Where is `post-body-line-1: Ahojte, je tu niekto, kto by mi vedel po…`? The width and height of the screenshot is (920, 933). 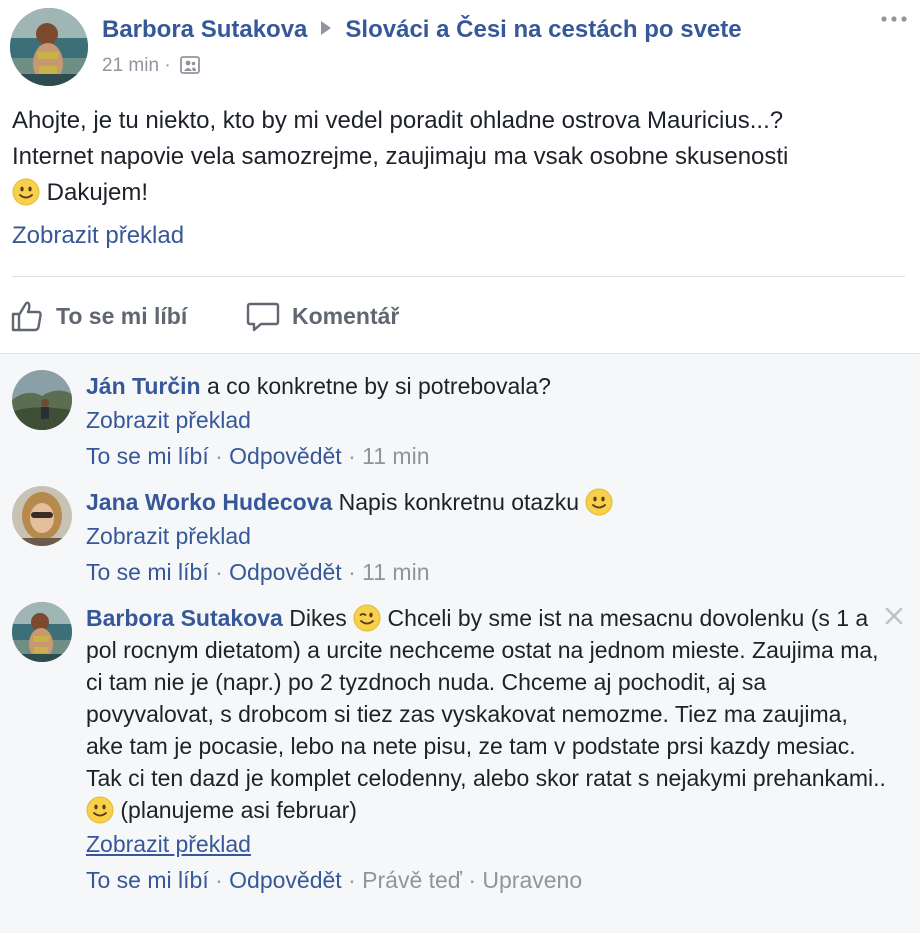
post-body-line-1: Ahojte, je tu niekto, kto by mi vedel po… is located at coordinates (398, 120).